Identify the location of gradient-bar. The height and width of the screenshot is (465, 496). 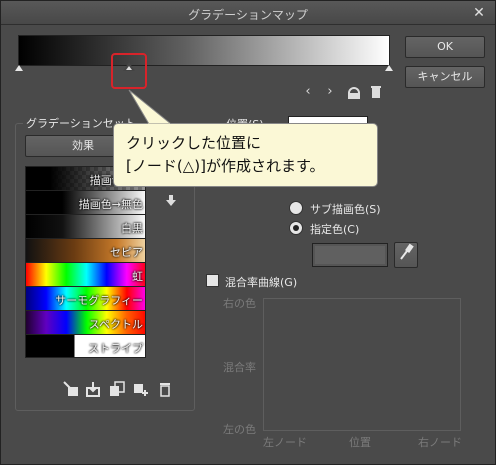
(204, 50).